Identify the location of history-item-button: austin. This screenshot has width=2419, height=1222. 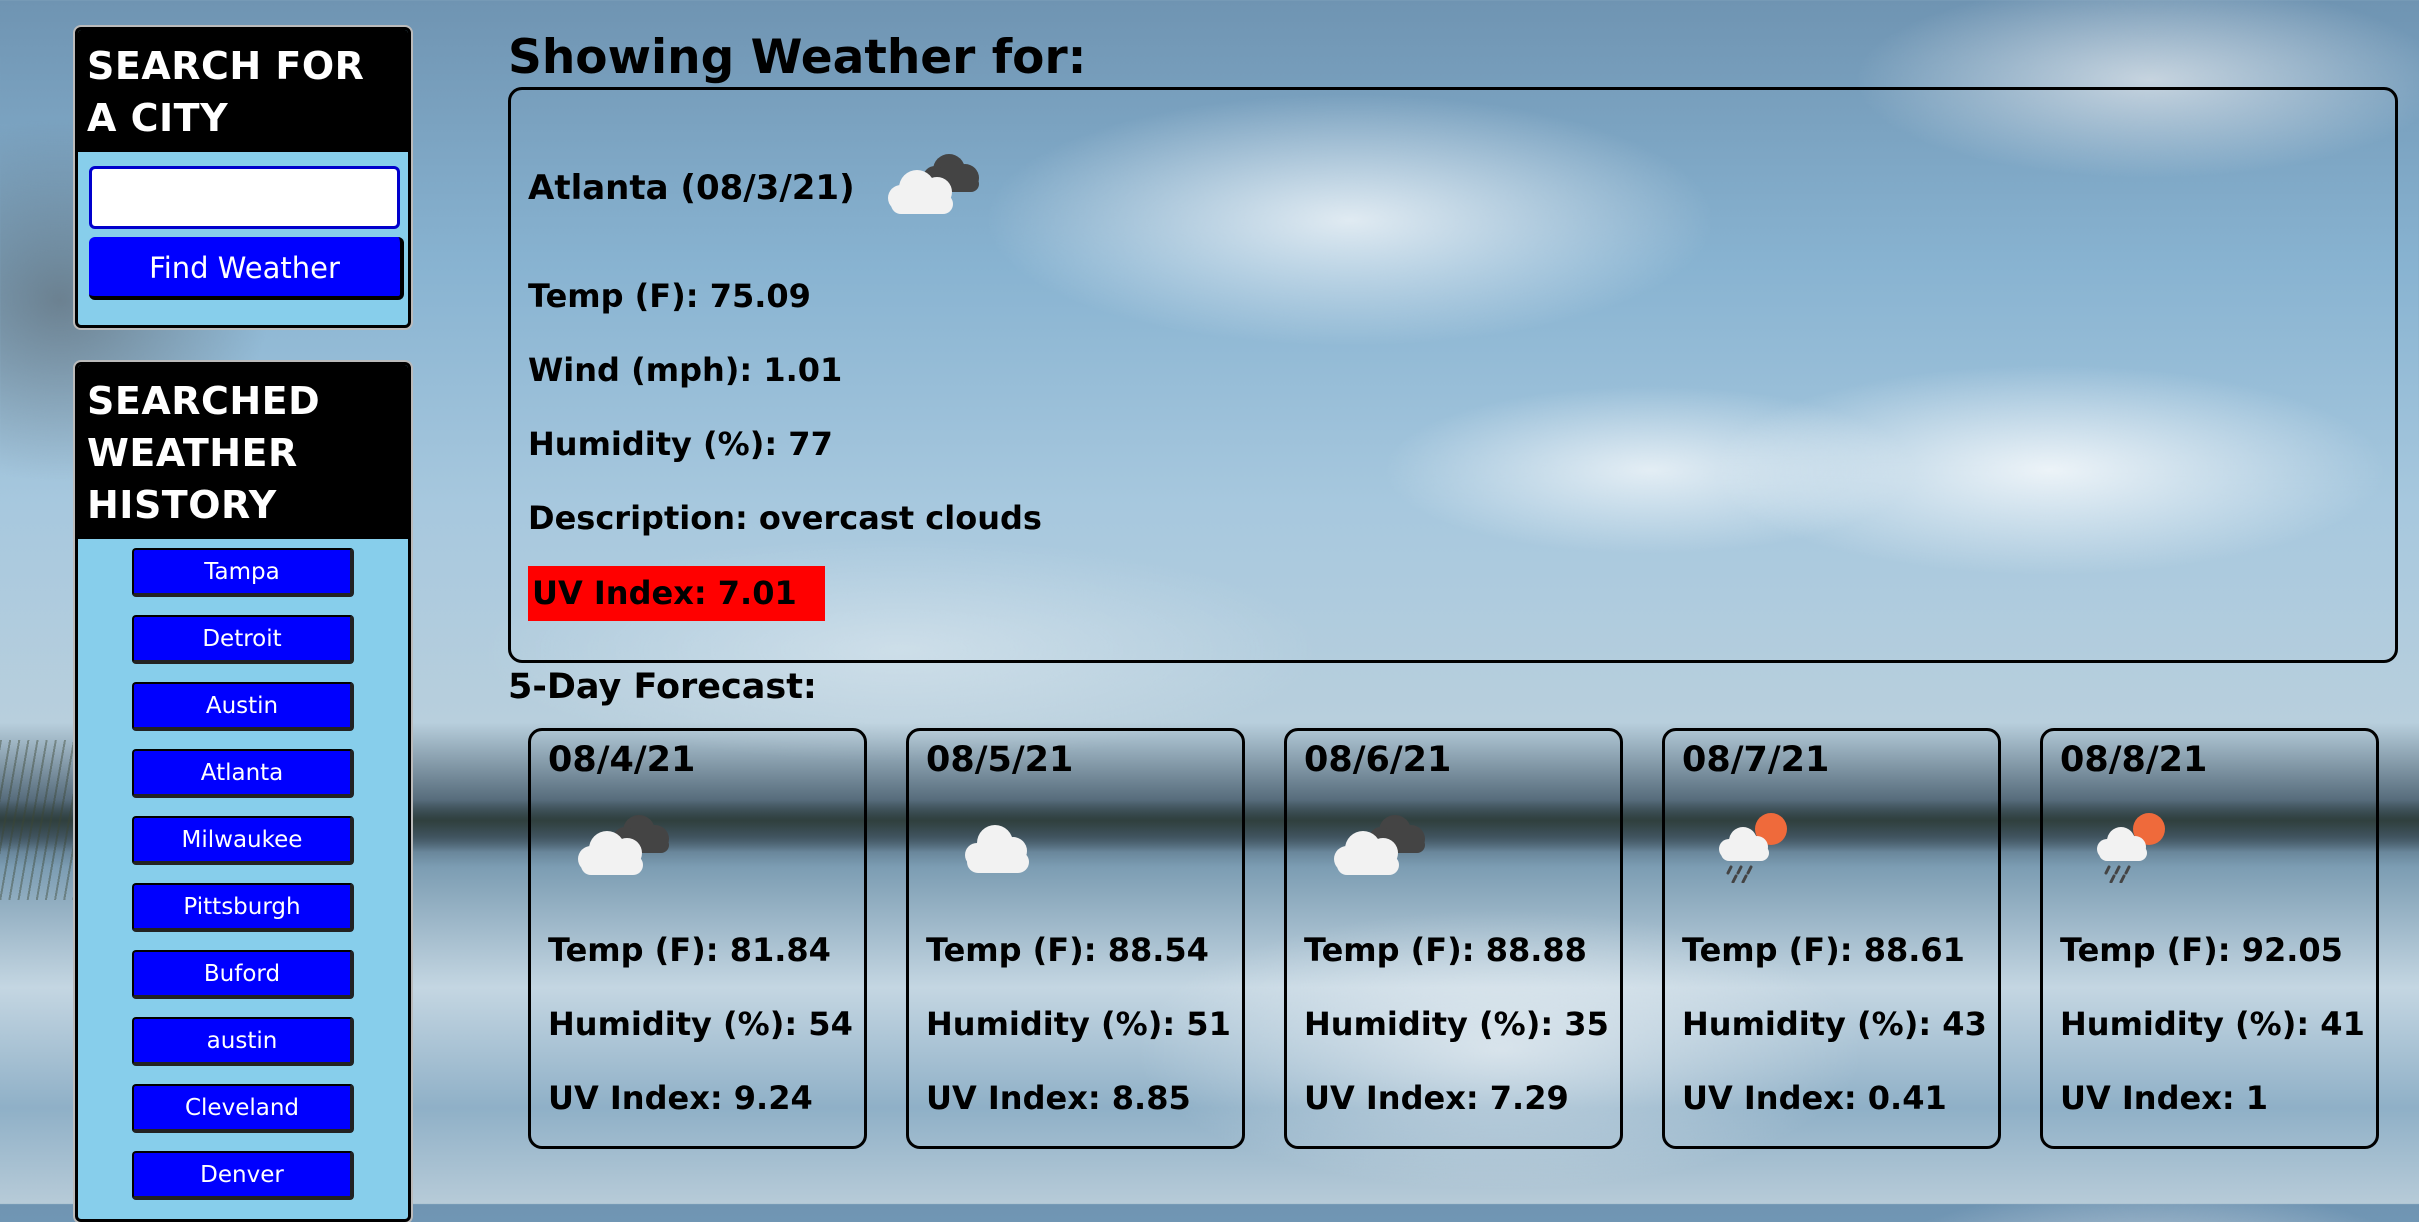
(243, 1041).